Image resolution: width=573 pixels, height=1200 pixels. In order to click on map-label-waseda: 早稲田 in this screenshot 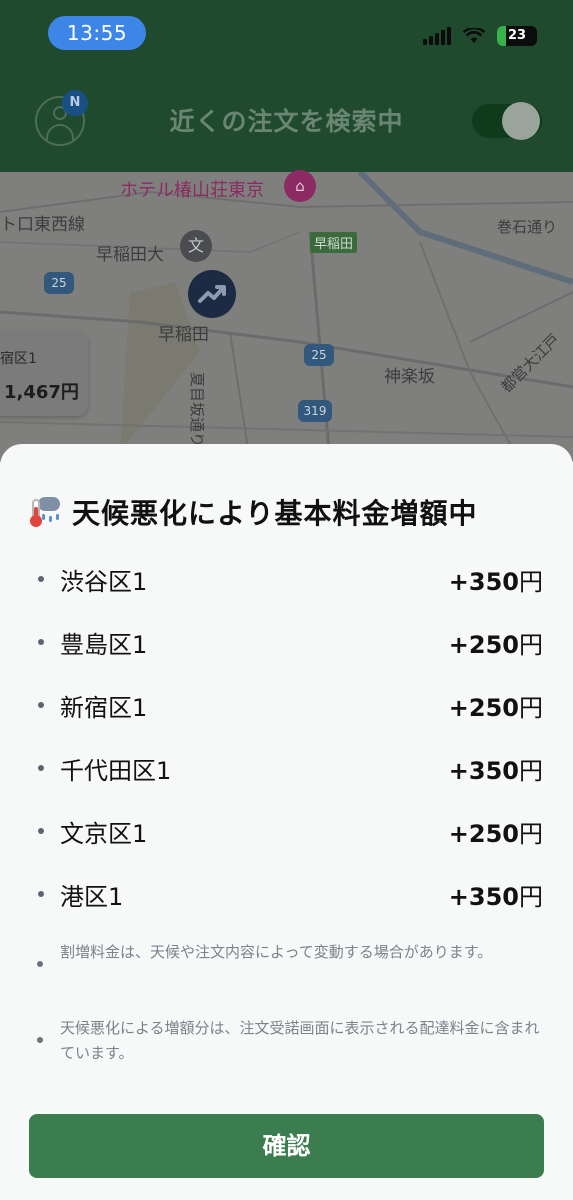, I will do `click(183, 335)`.